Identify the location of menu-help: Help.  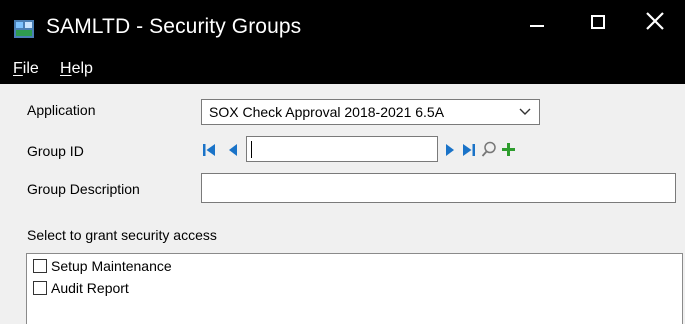
(76, 69).